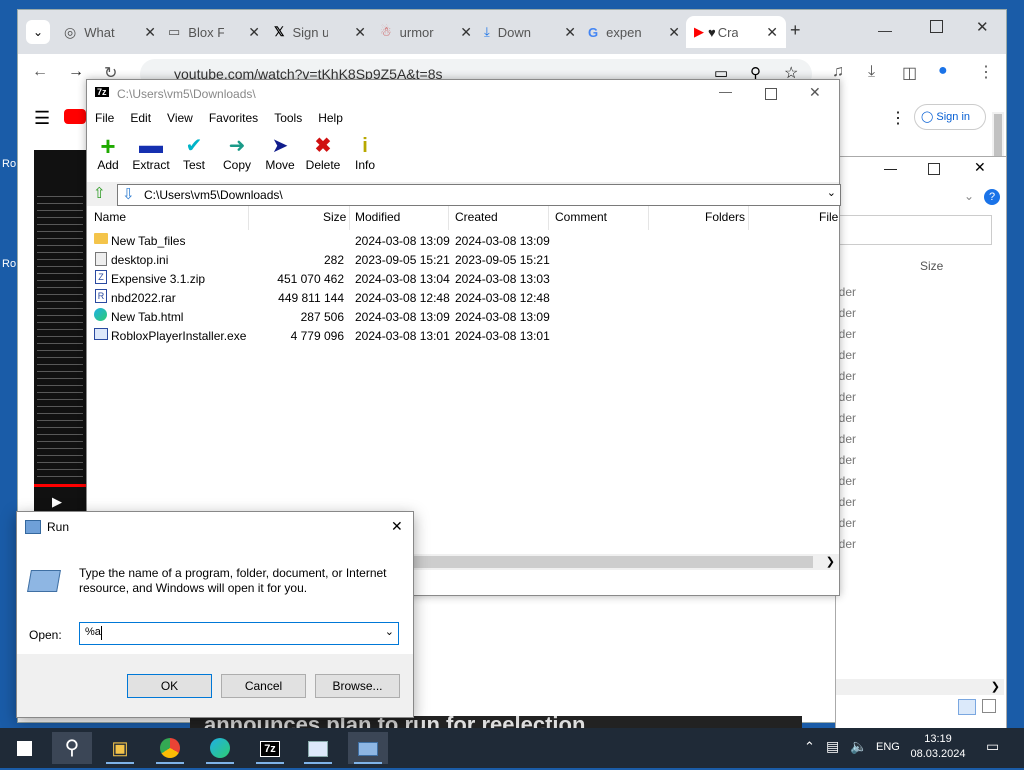 The height and width of the screenshot is (770, 1024). Describe the element at coordinates (239, 633) in the screenshot. I see `open-combobox: %a ⌄` at that location.